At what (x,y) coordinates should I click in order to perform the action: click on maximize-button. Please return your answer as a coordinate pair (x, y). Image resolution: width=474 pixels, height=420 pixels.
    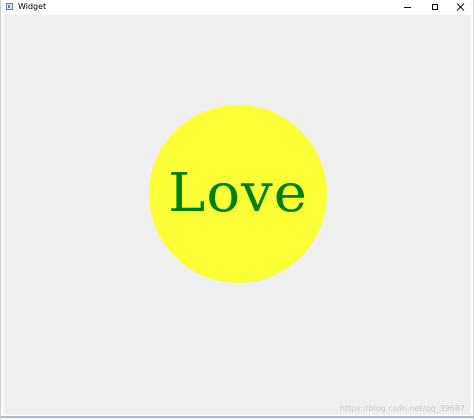
    Looking at the image, I should click on (435, 7).